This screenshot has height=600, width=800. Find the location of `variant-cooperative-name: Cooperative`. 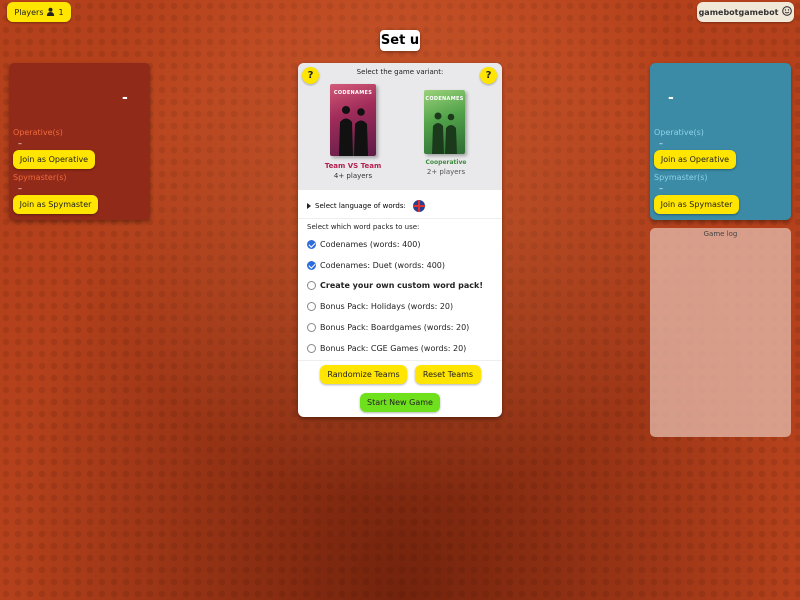

variant-cooperative-name: Cooperative is located at coordinates (446, 162).